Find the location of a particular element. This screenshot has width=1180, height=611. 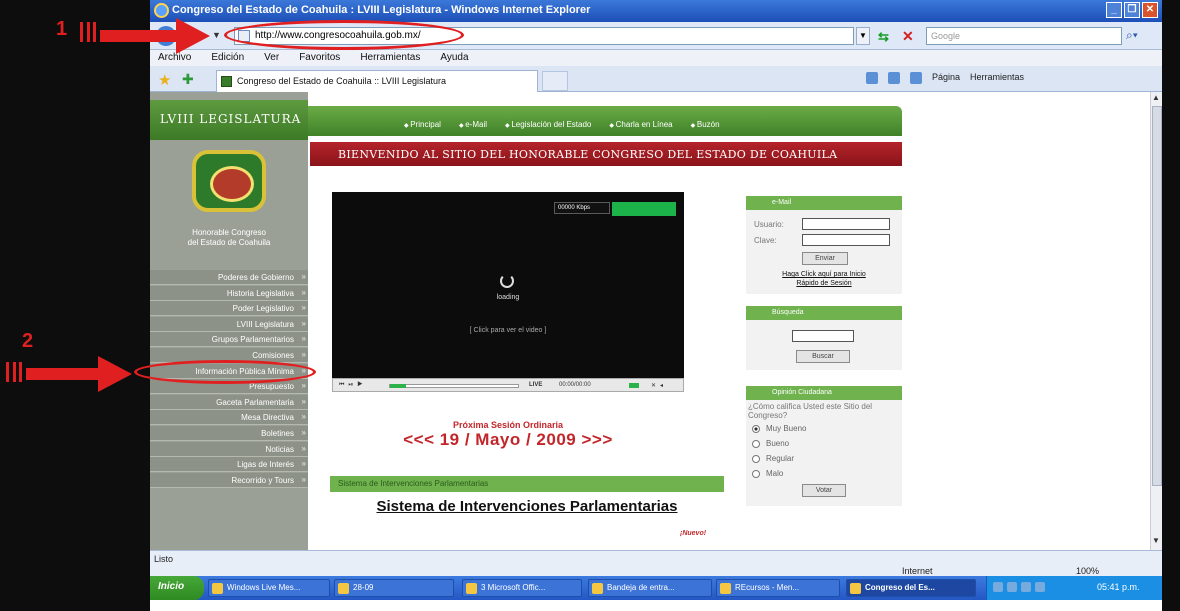

org-name-line1: Honorable Congreso is located at coordinates (229, 232).